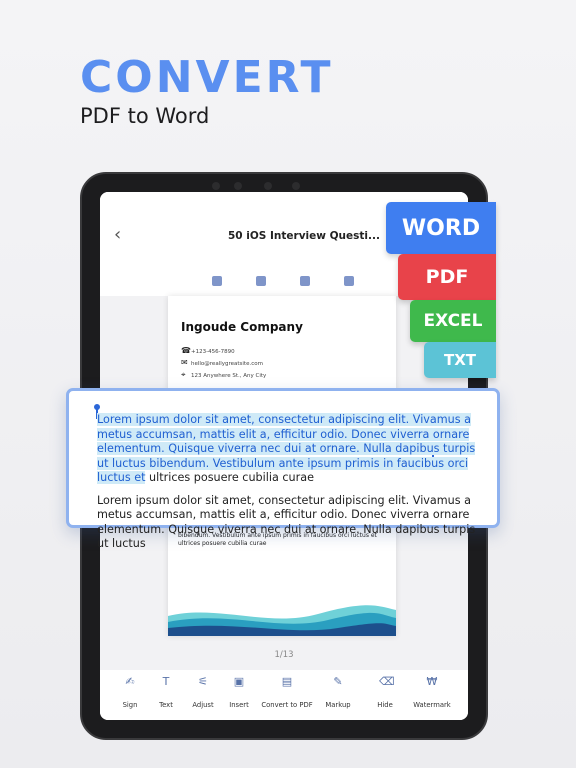  What do you see at coordinates (183, 374) in the screenshot?
I see `location-pin-icon: ⌖` at bounding box center [183, 374].